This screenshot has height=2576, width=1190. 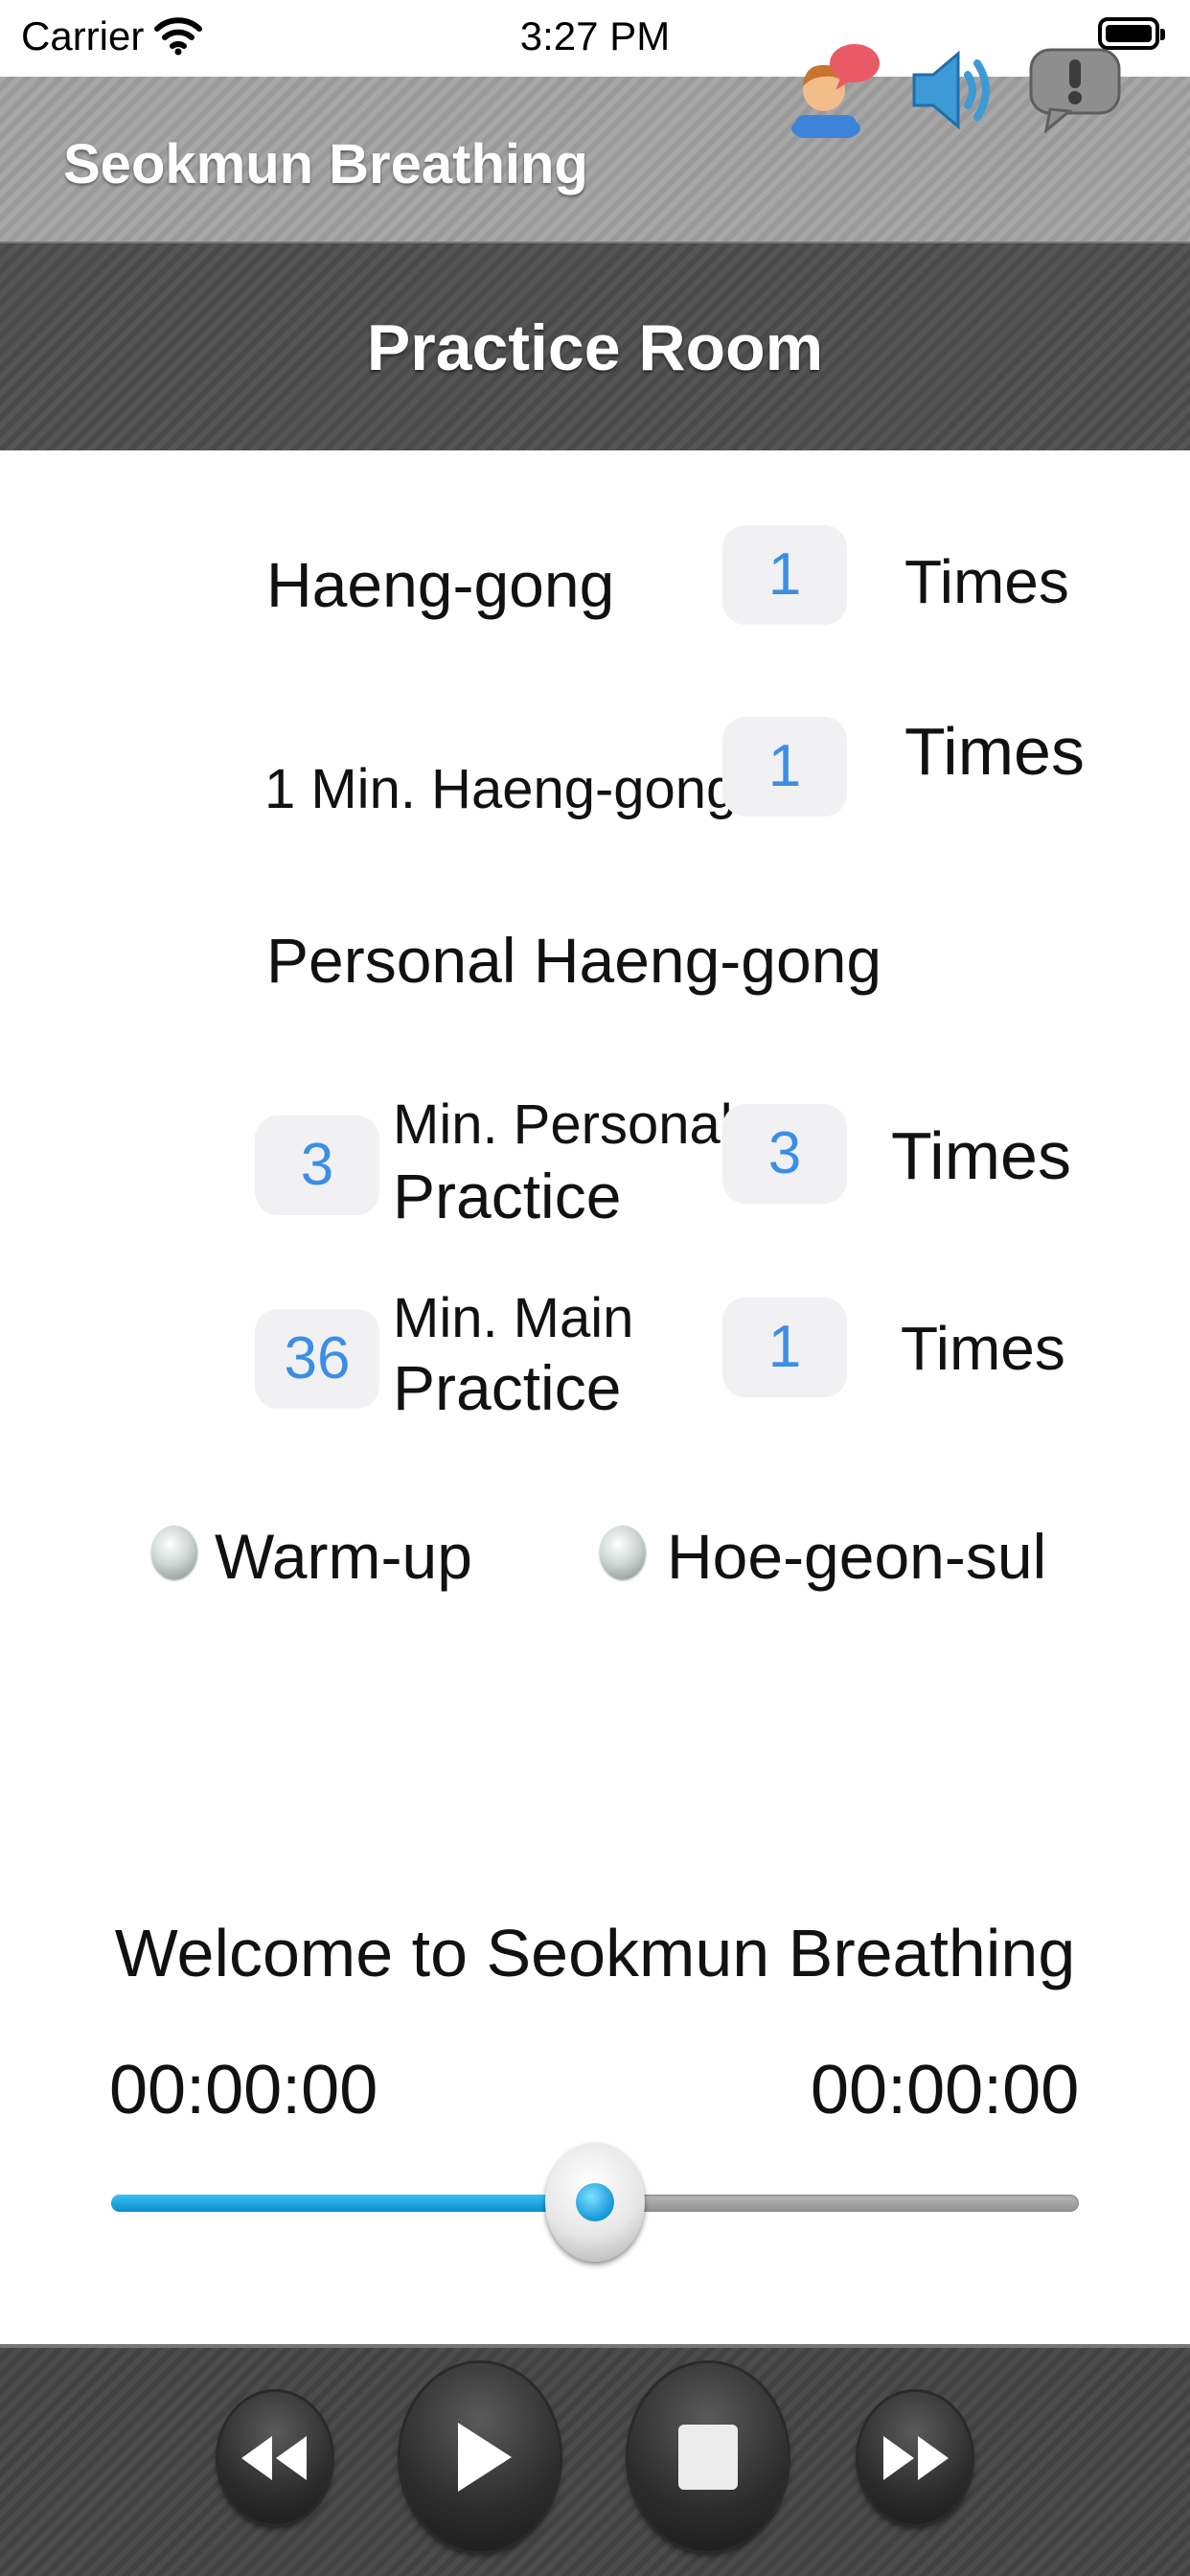 I want to click on stop-icon, so click(x=708, y=2457).